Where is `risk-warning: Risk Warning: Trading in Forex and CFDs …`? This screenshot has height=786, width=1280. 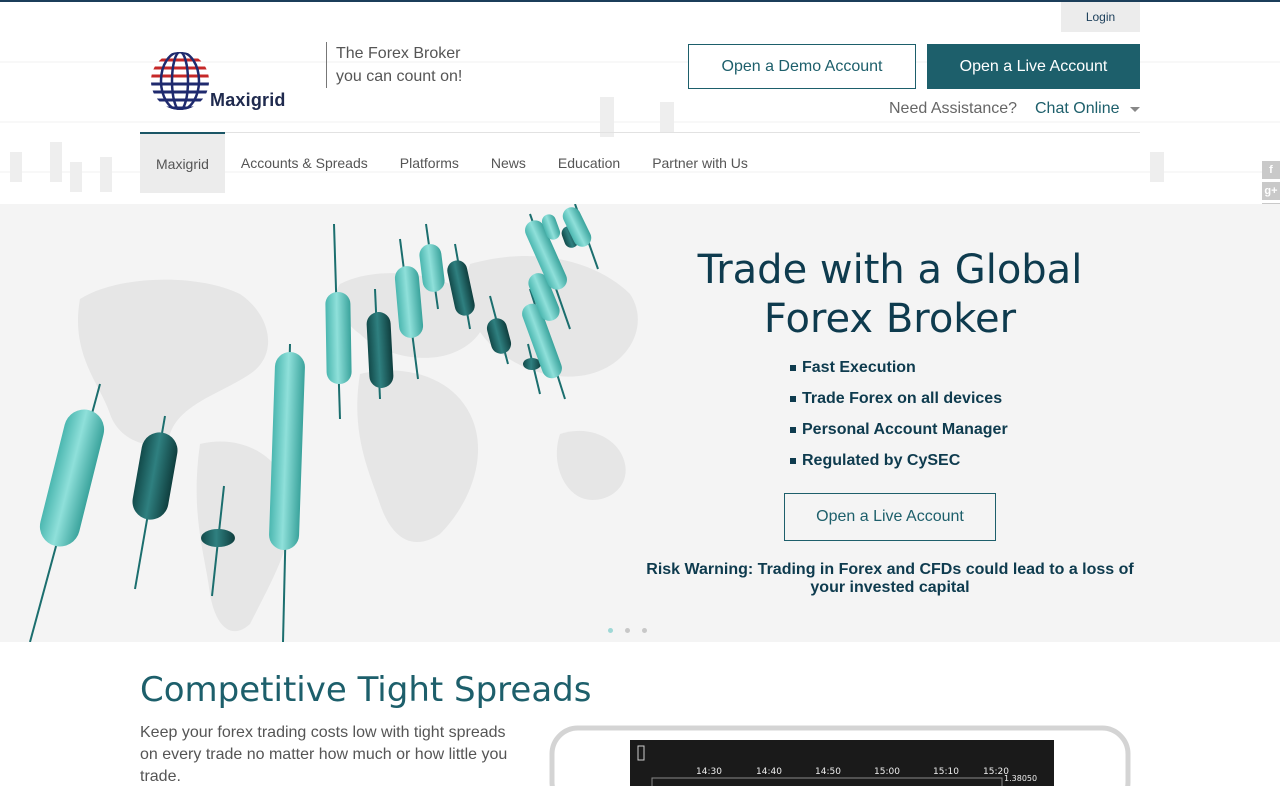
risk-warning: Risk Warning: Trading in Forex and CFDs … is located at coordinates (890, 578).